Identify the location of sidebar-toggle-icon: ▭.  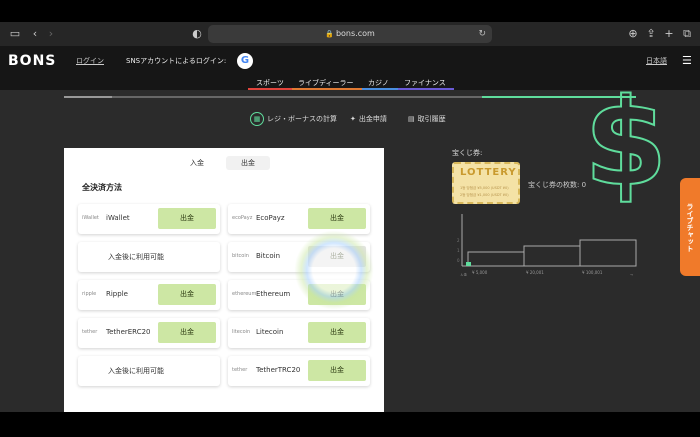
(15, 34).